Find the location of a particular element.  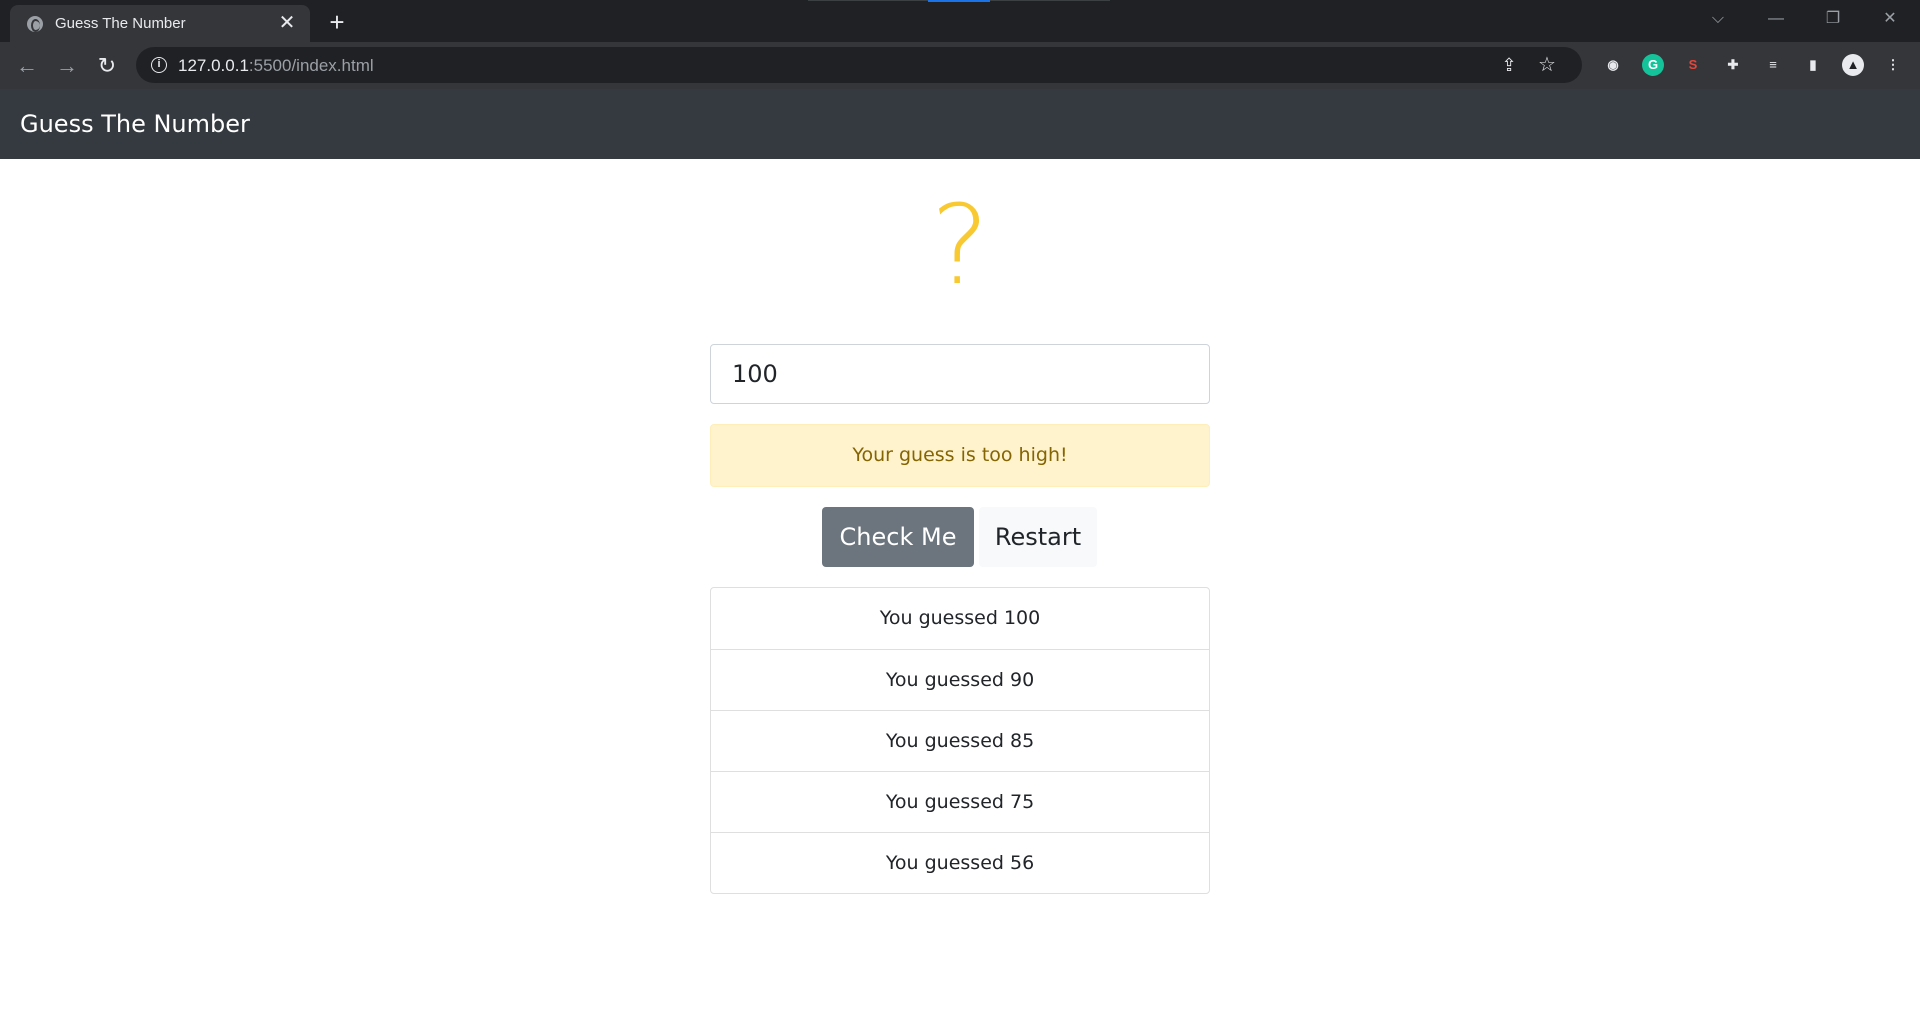

tab-close-icon: ✕ is located at coordinates (287, 23).